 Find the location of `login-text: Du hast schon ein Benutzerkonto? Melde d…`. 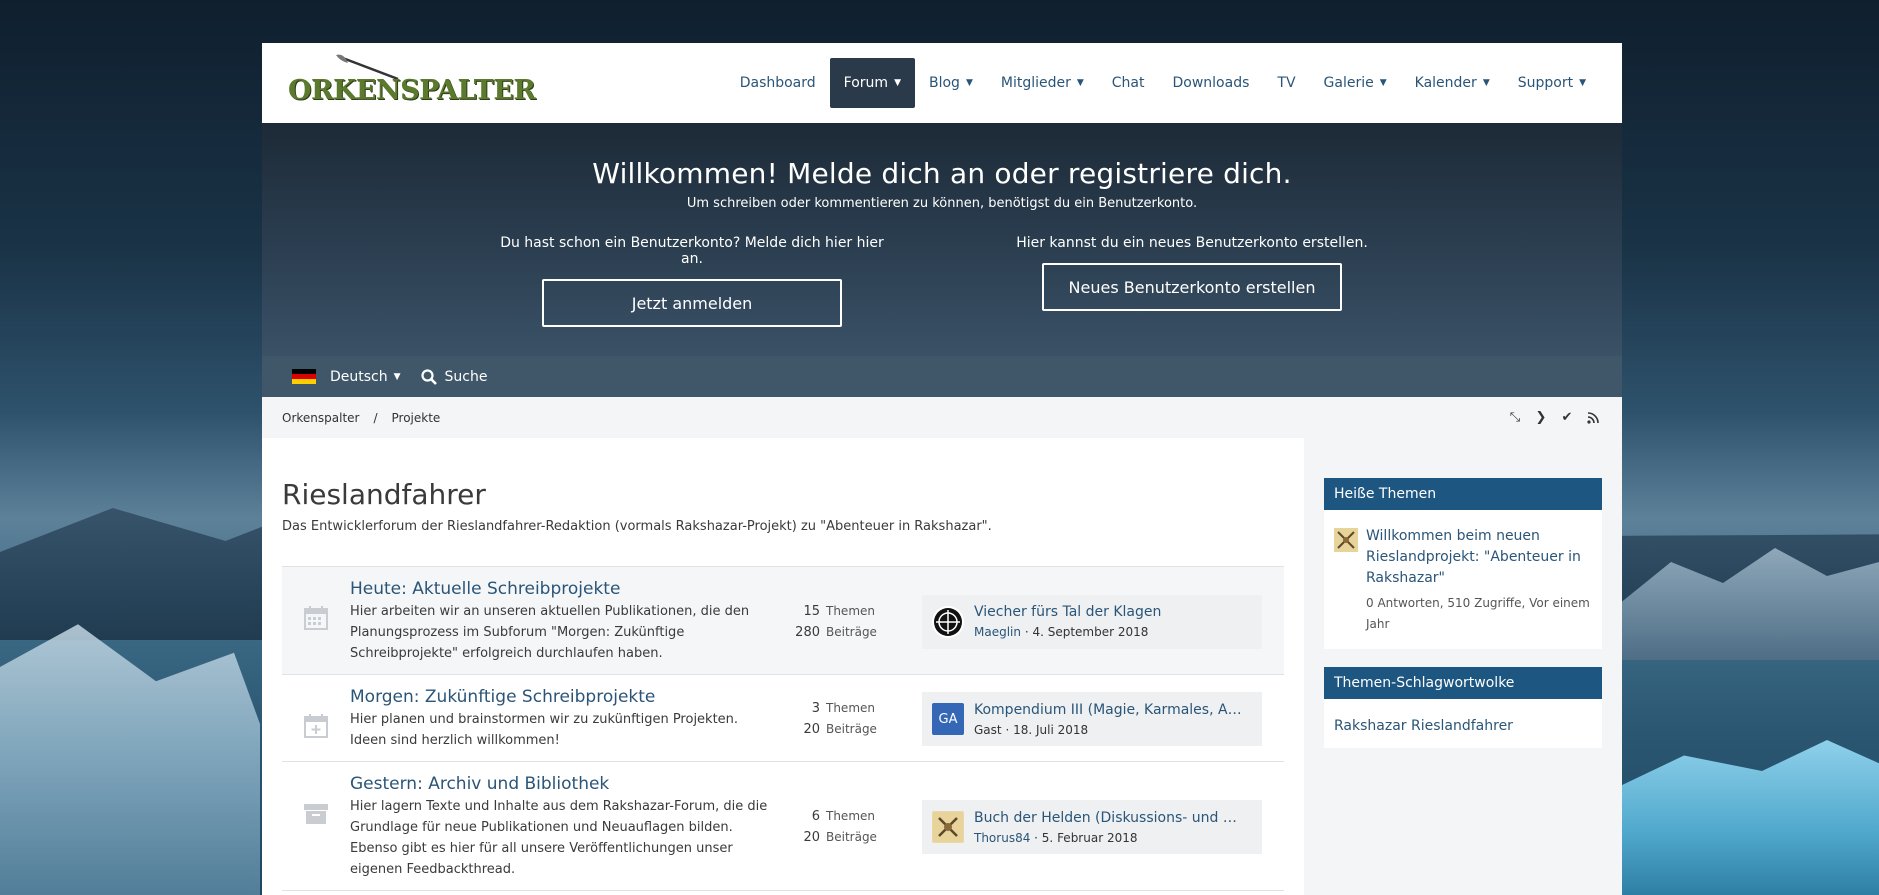

login-text: Du hast schon ein Benutzerkonto? Melde d… is located at coordinates (692, 251).